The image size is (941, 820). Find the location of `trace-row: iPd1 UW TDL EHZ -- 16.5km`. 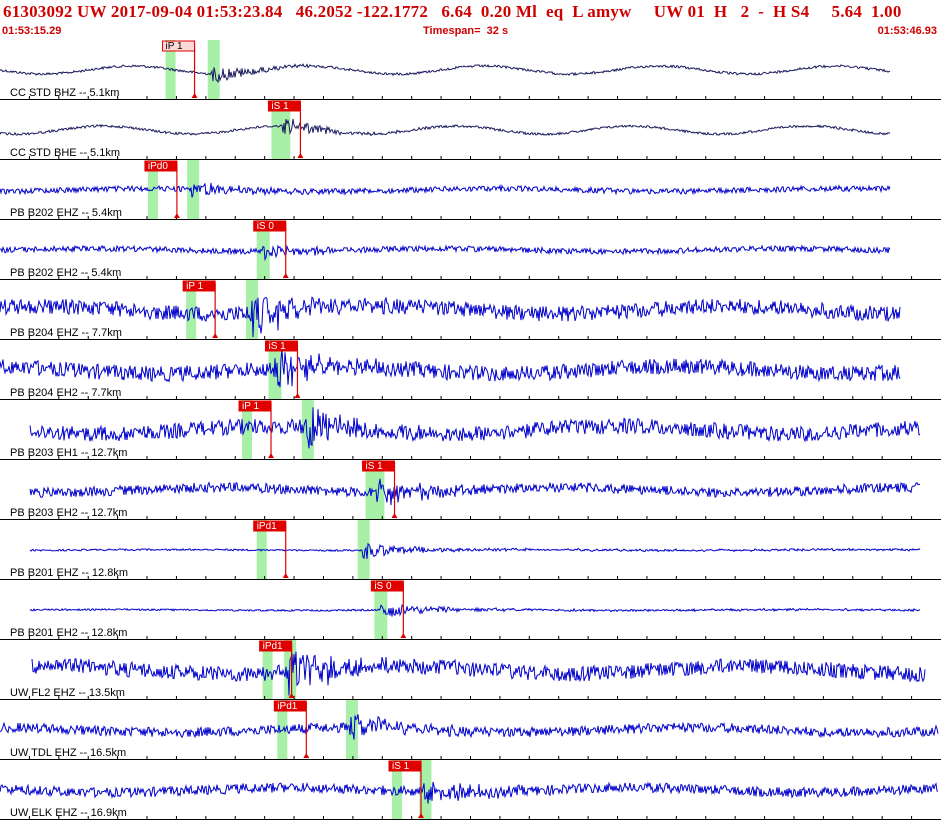

trace-row: iPd1 UW TDL EHZ -- 16.5km is located at coordinates (470, 730).